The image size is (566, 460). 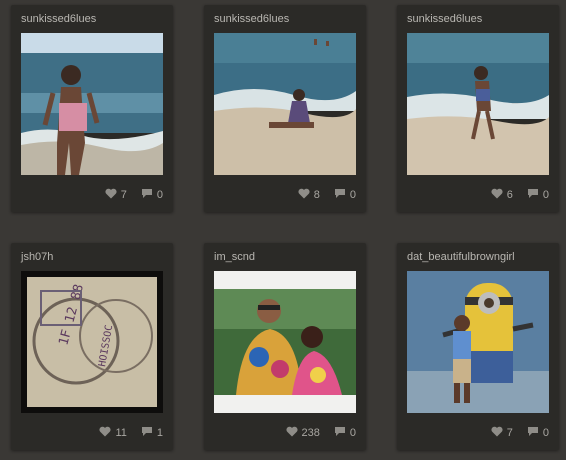 What do you see at coordinates (316, 195) in the screenshot?
I see `like-count: 8` at bounding box center [316, 195].